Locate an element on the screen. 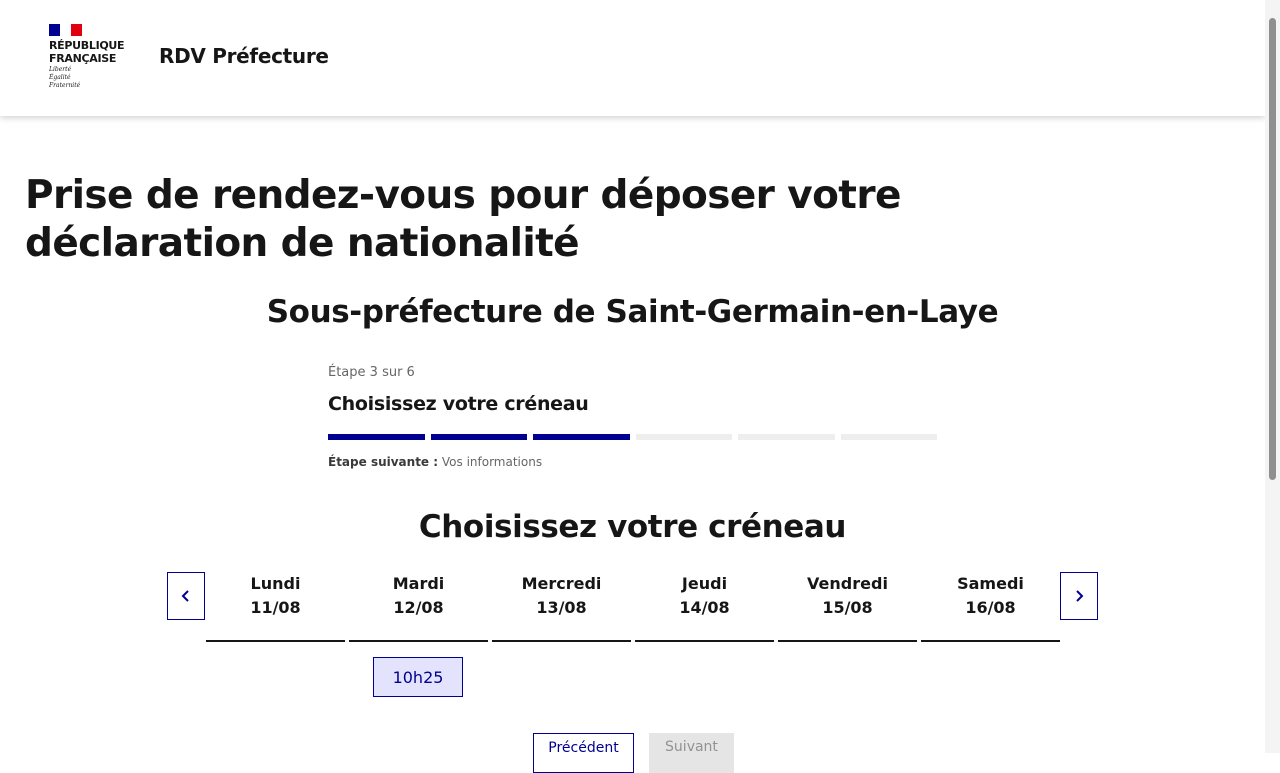 This screenshot has width=1280, height=773. day-name: Jeudi is located at coordinates (704, 583).